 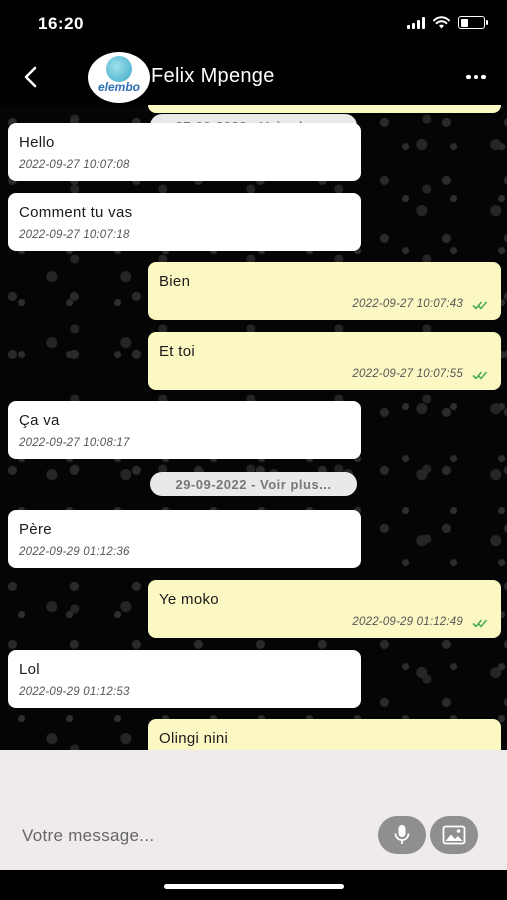 What do you see at coordinates (253, 810) in the screenshot?
I see `message-composer` at bounding box center [253, 810].